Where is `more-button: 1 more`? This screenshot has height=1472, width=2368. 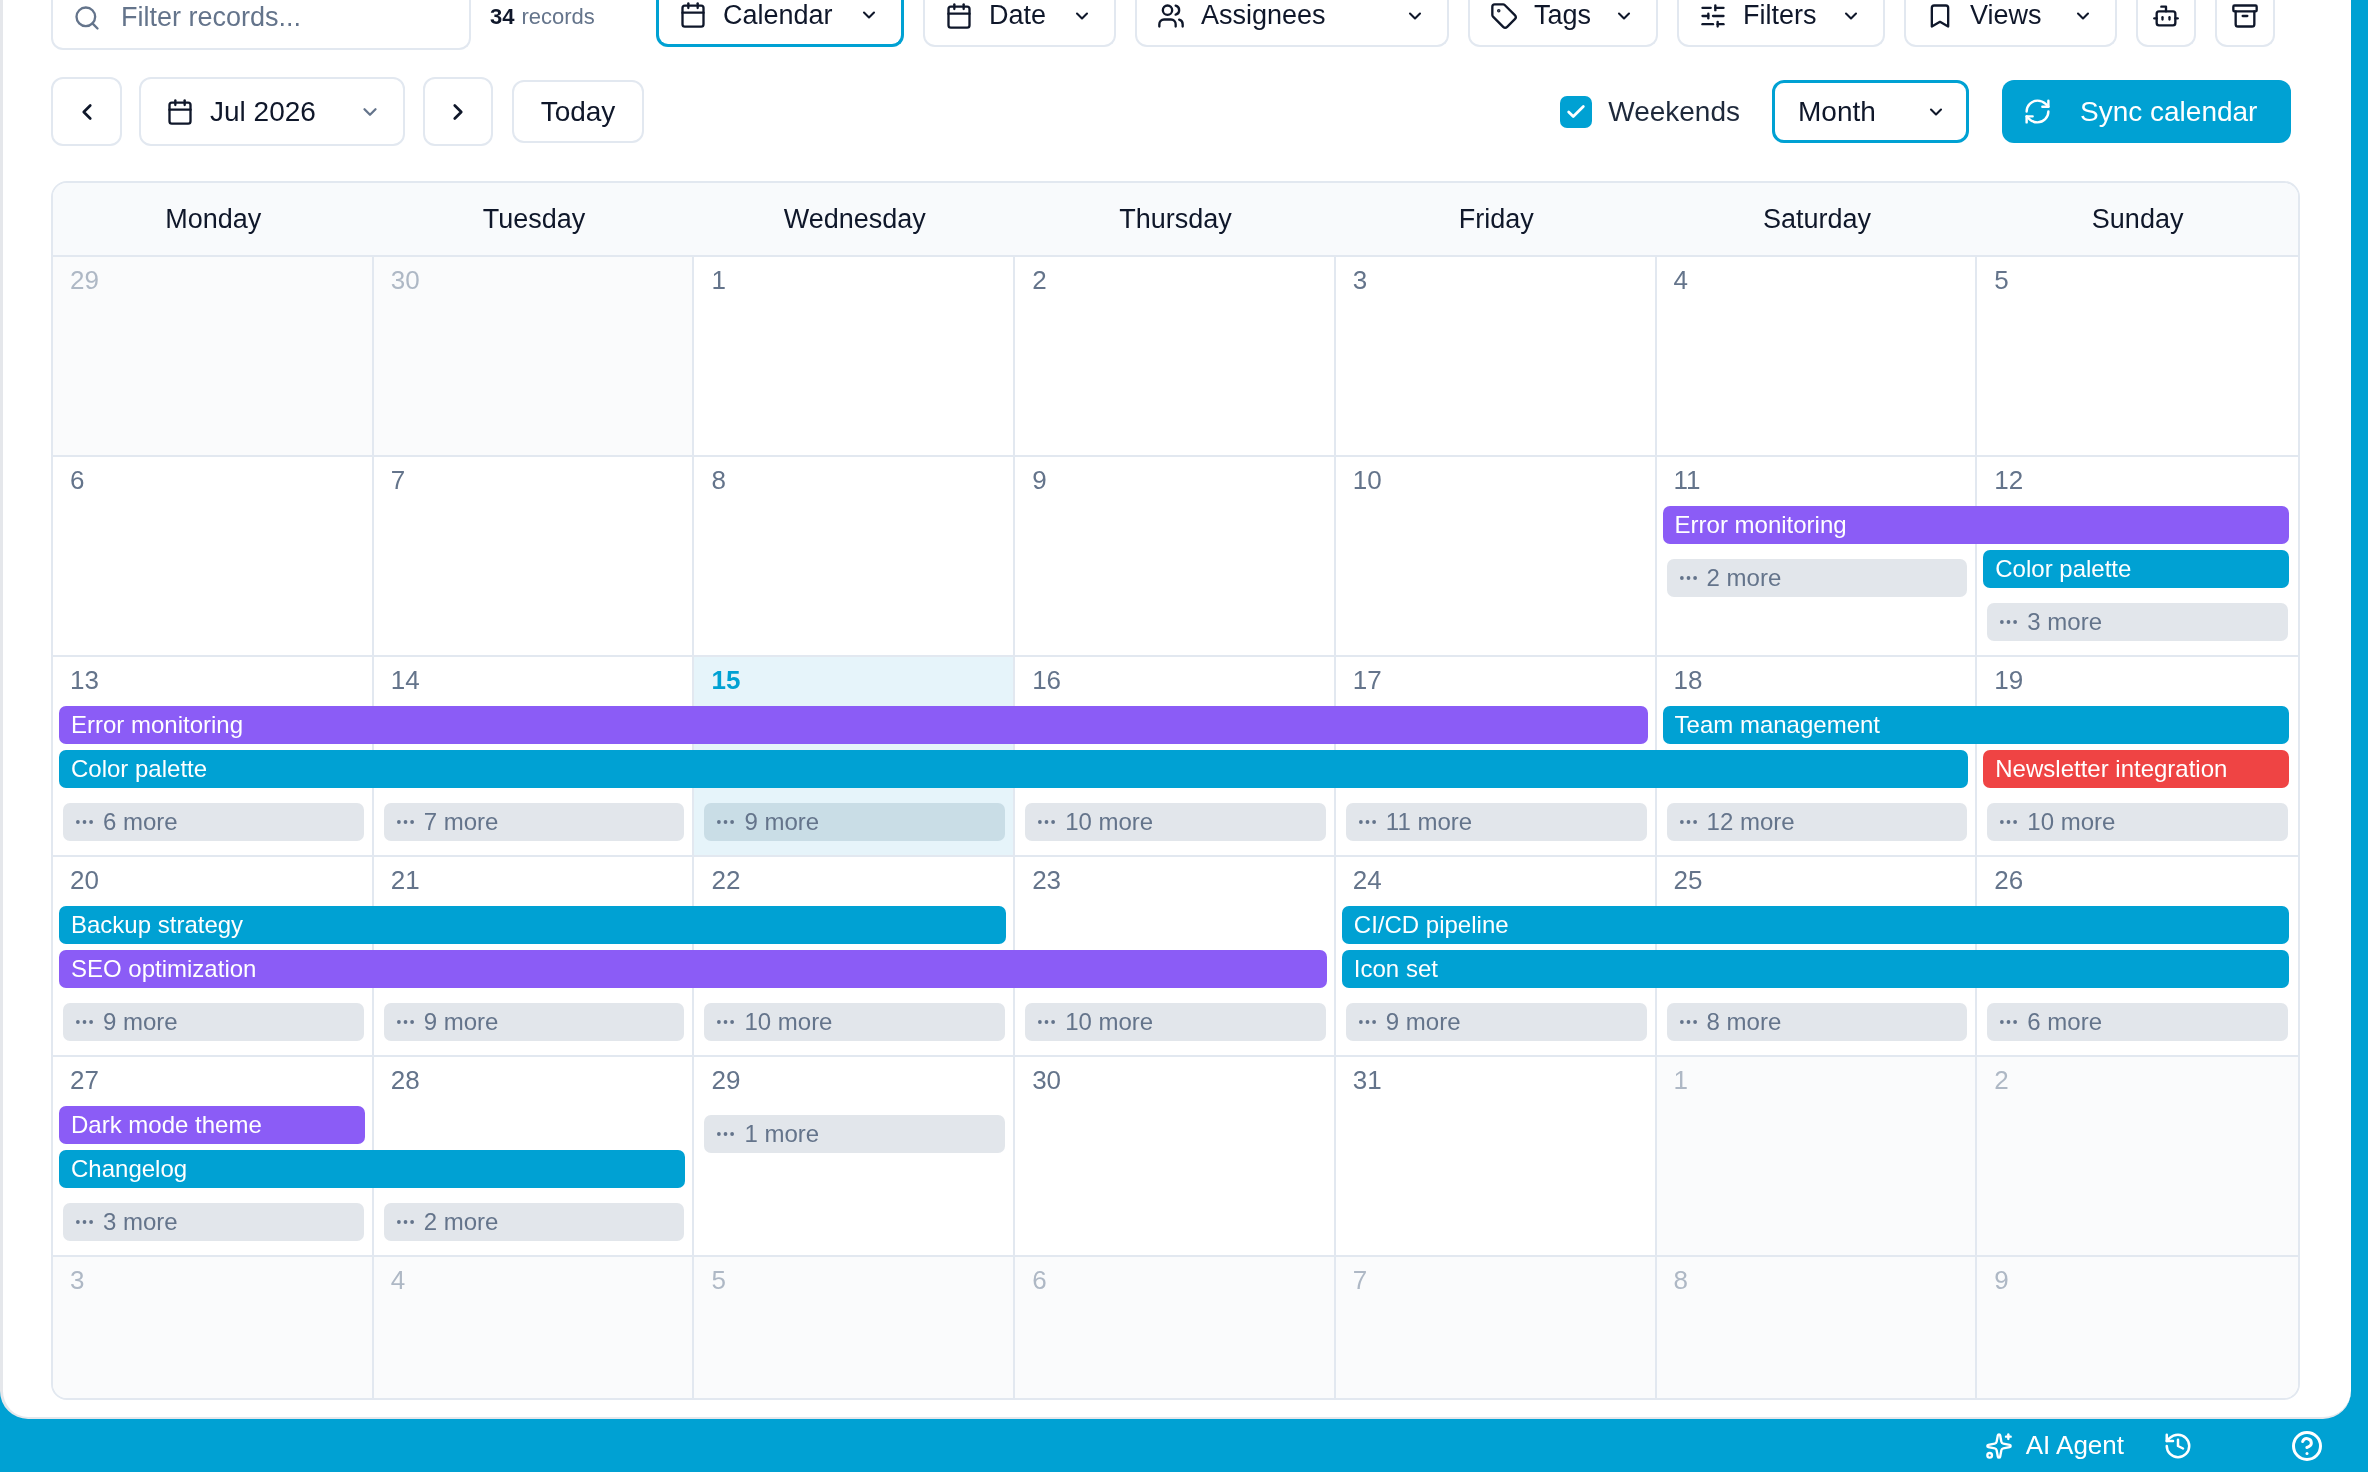 more-button: 1 more is located at coordinates (855, 1134).